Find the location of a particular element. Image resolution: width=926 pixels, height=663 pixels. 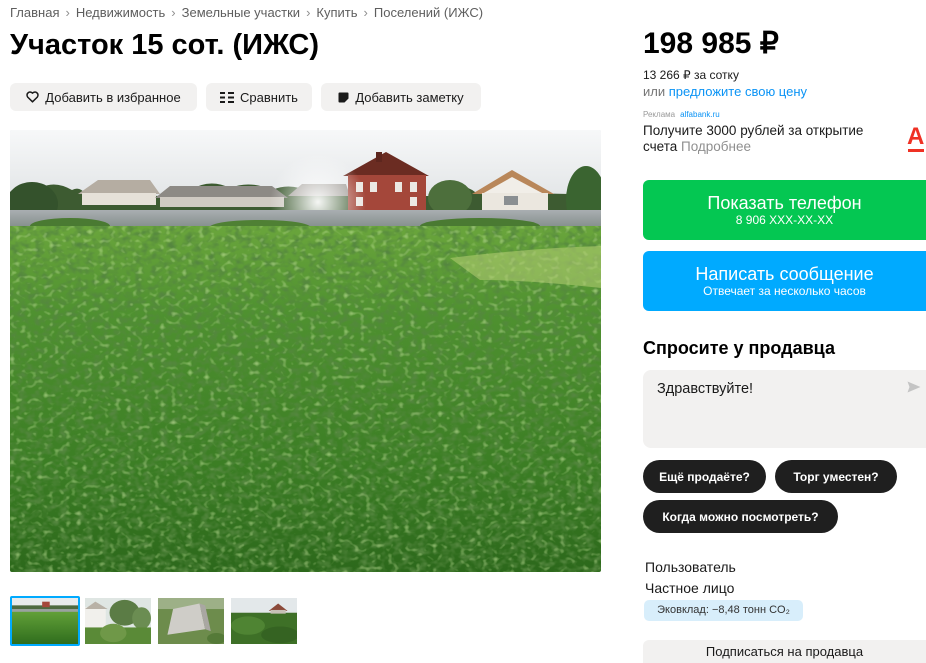

write-message-label: Написать сообщение is located at coordinates (784, 274).